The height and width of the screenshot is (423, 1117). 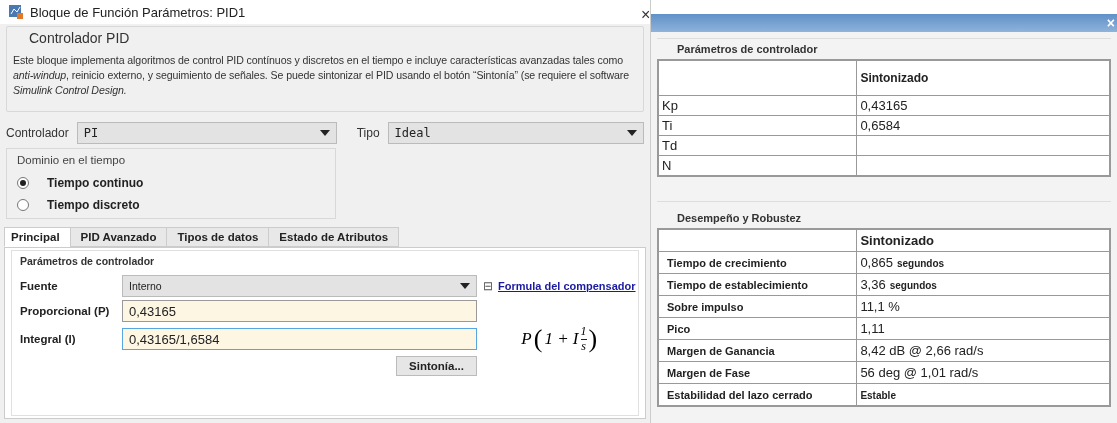 What do you see at coordinates (79, 38) in the screenshot?
I see `section-title: Controlador PID` at bounding box center [79, 38].